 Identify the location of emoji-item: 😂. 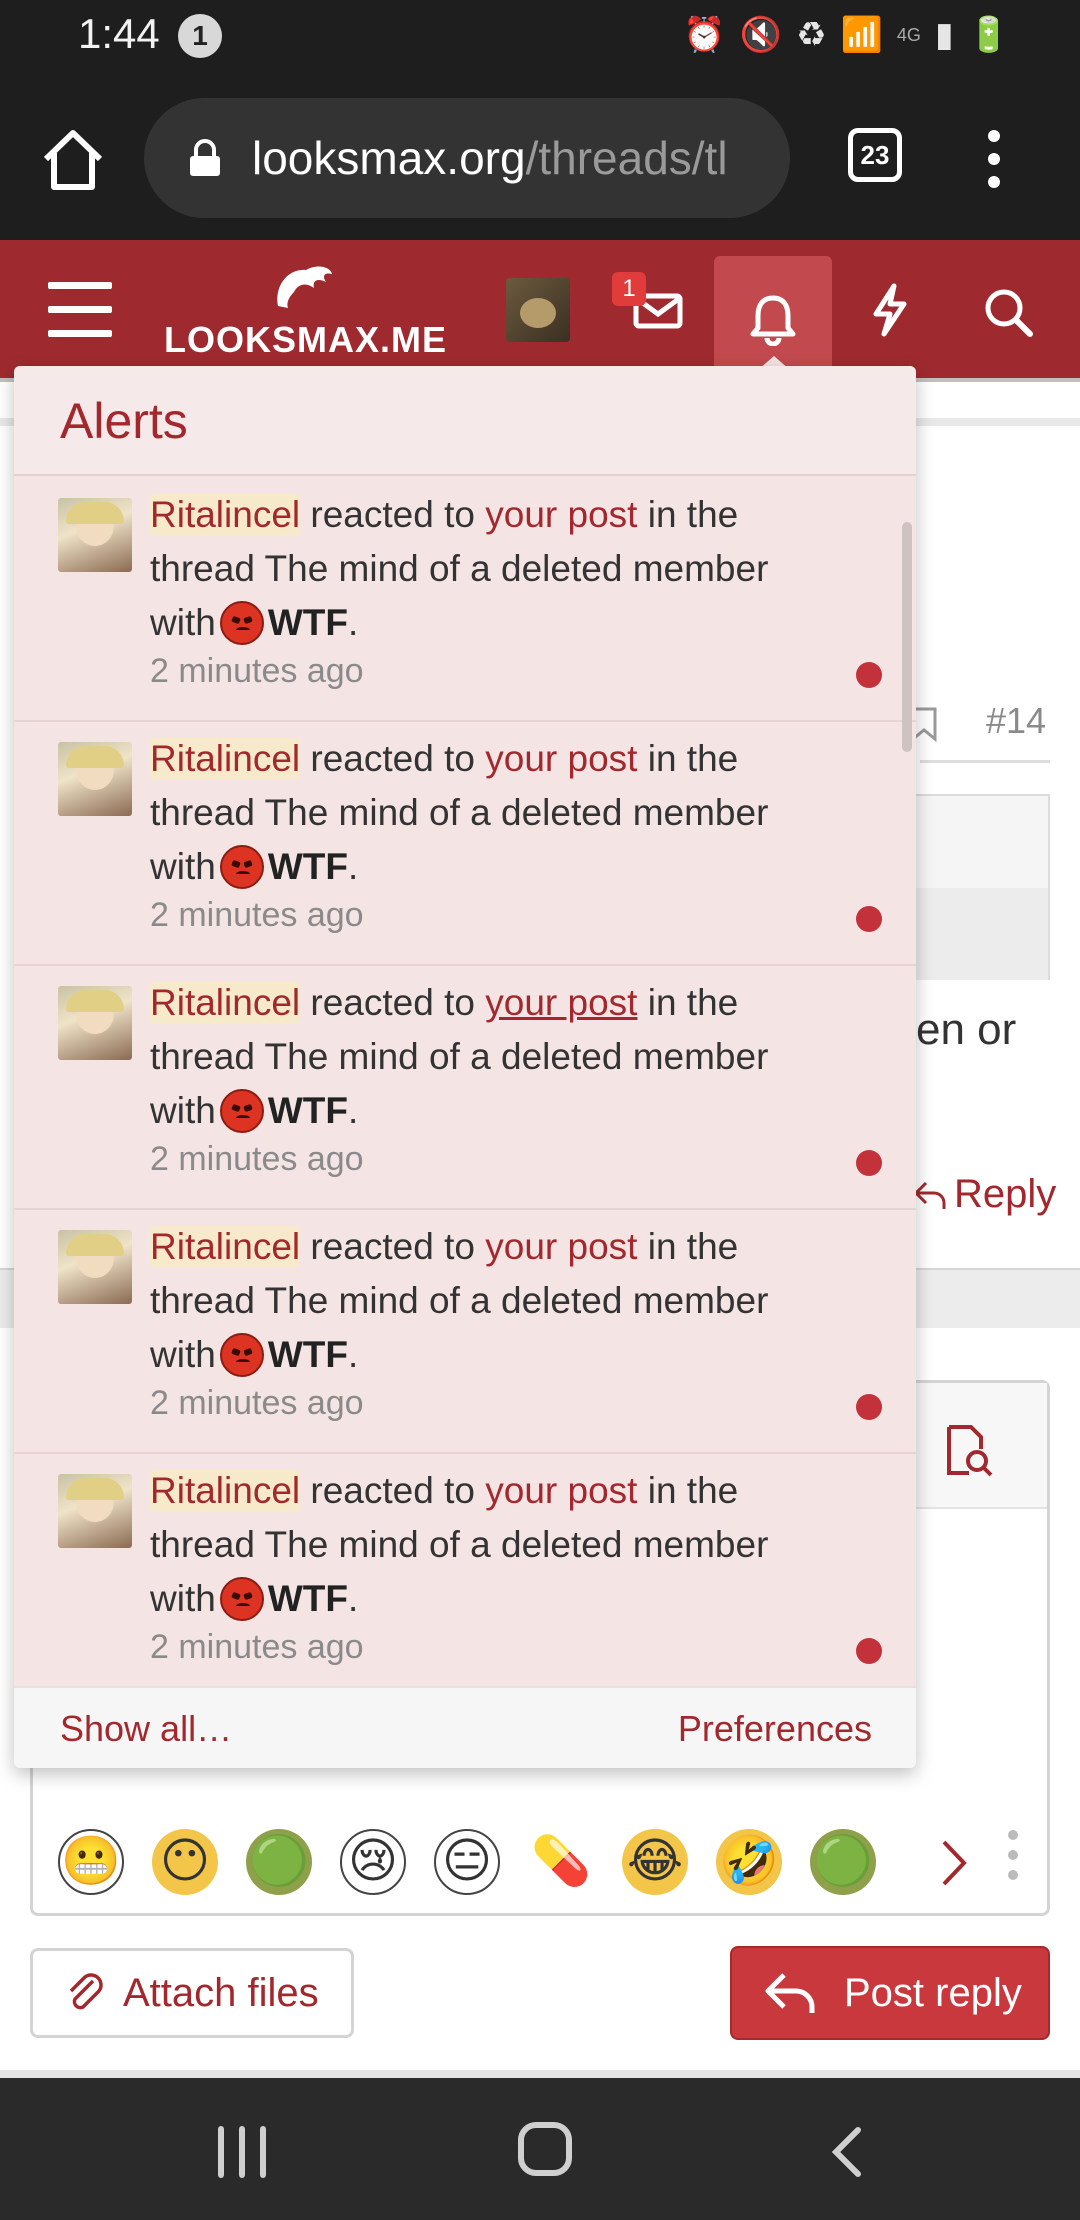
(655, 1862).